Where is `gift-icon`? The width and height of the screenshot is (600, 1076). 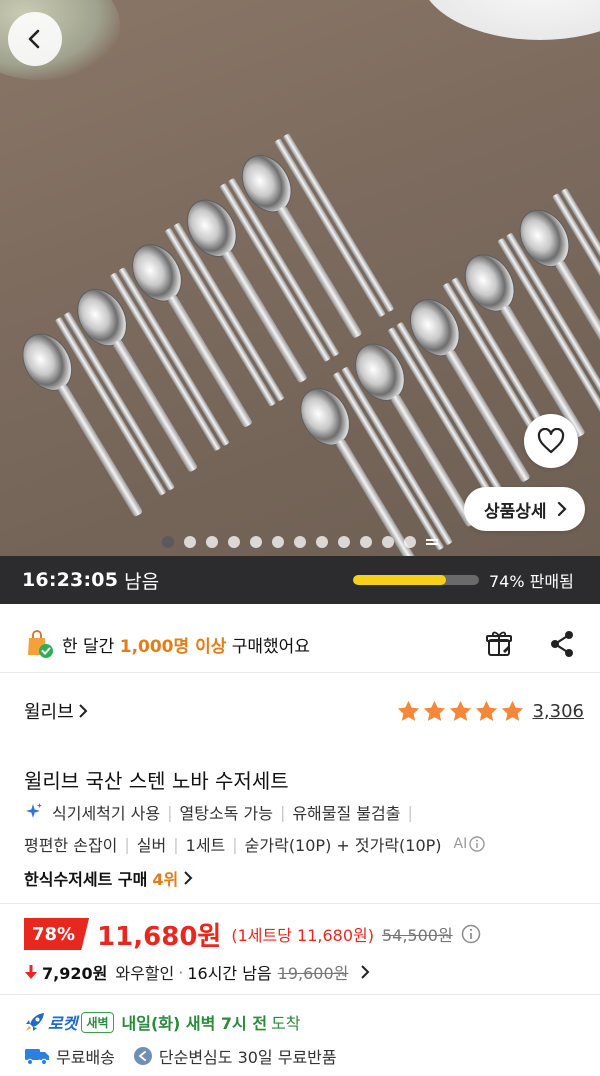 gift-icon is located at coordinates (499, 644).